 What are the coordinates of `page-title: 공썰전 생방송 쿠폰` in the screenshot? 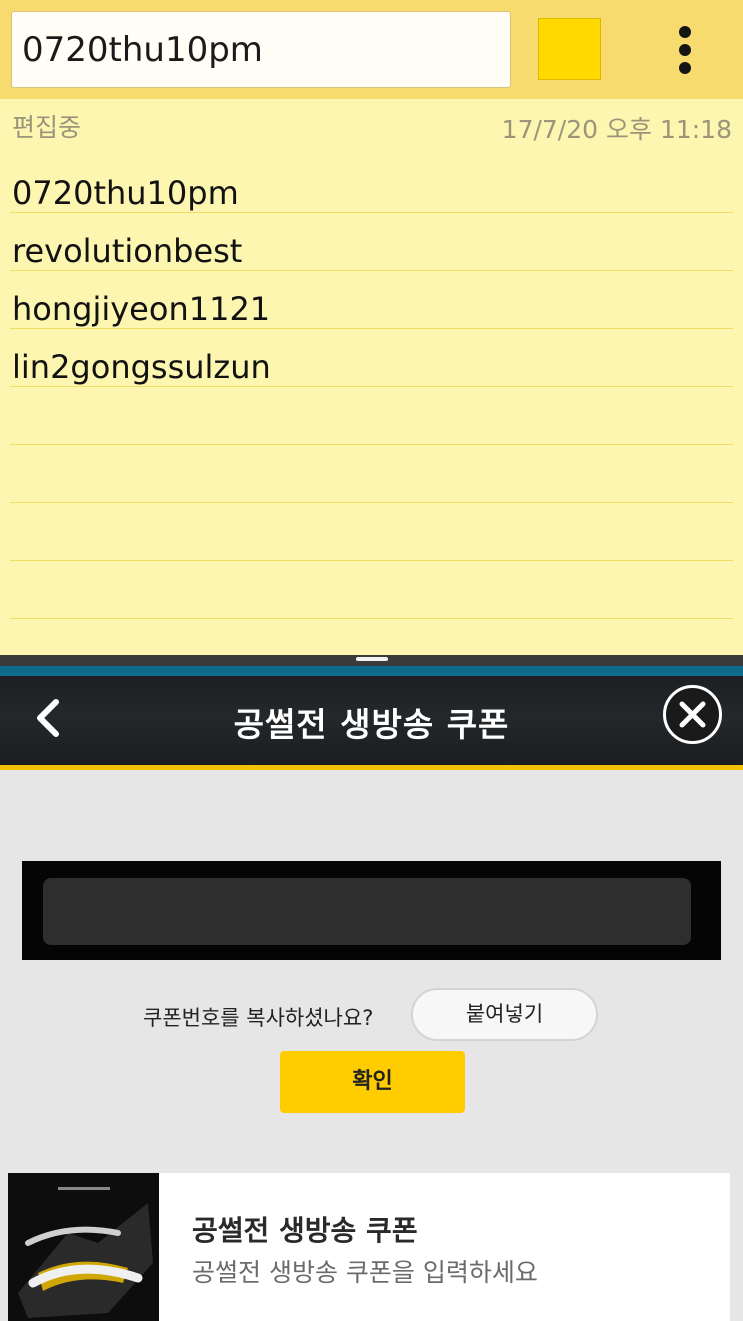 It's located at (371, 724).